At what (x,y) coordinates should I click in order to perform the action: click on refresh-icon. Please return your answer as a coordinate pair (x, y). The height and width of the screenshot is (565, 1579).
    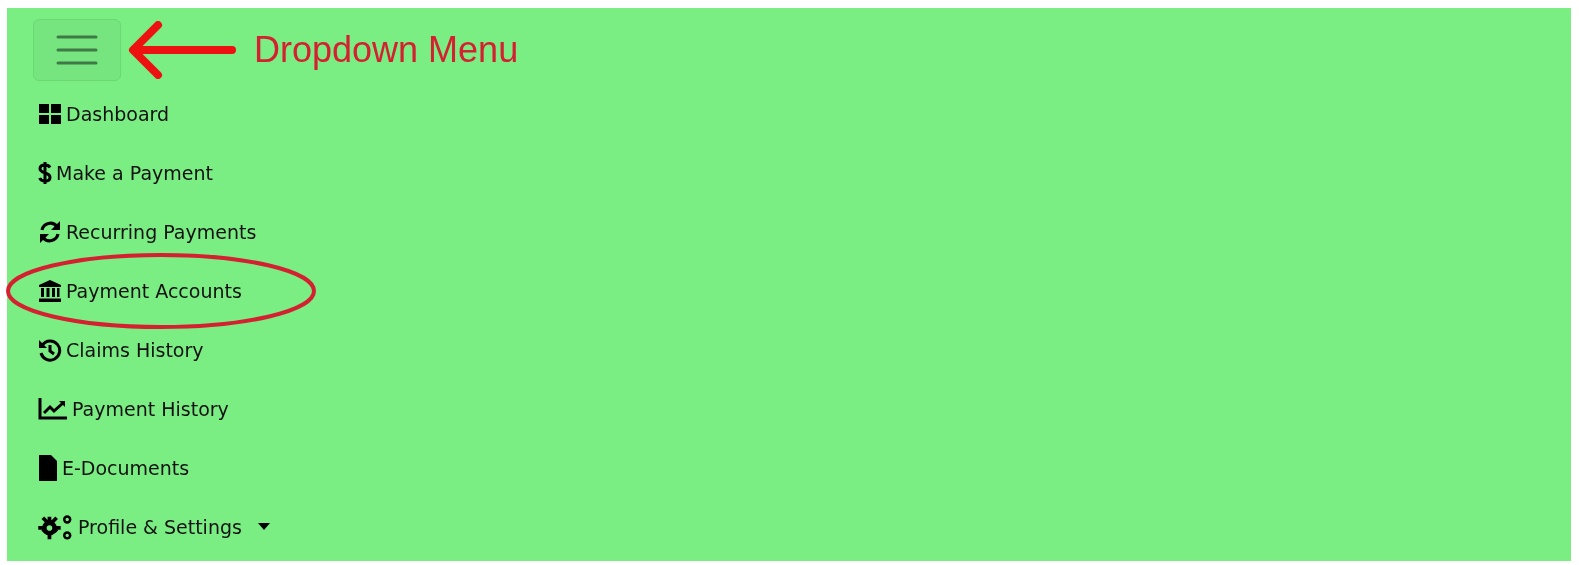
    Looking at the image, I should click on (50, 231).